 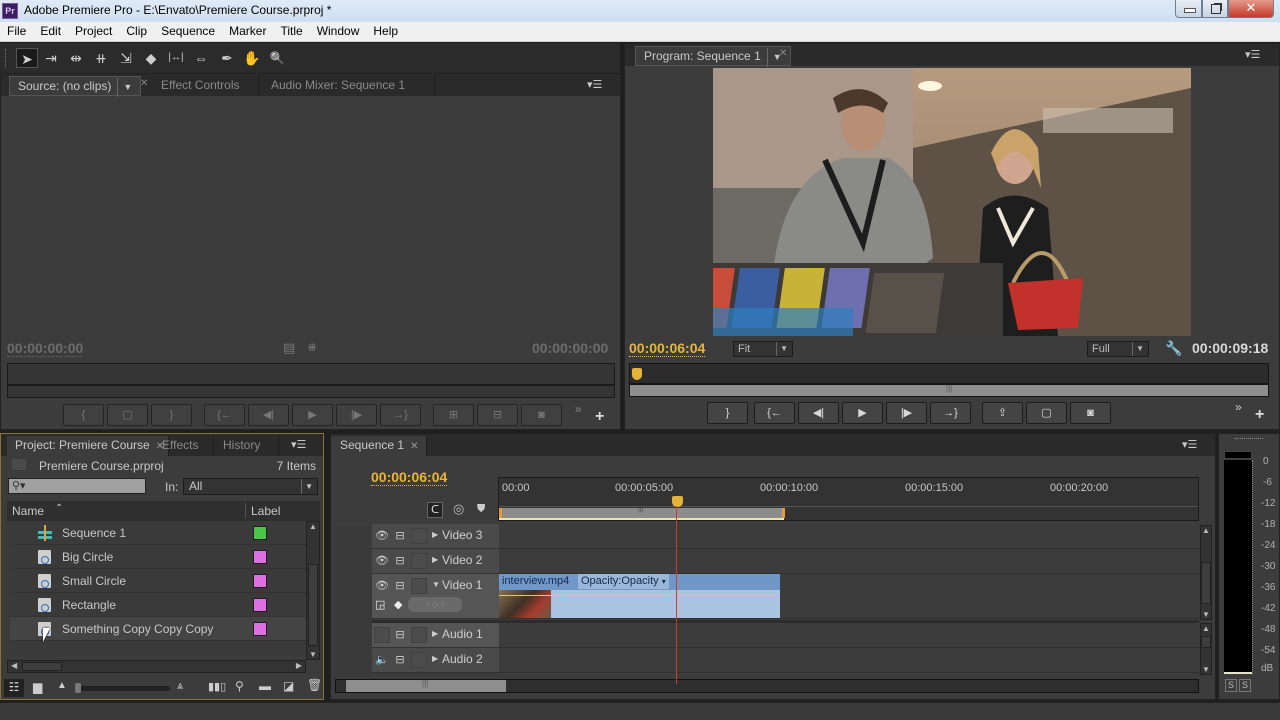 What do you see at coordinates (949, 373) in the screenshot?
I see `program-time-ruler` at bounding box center [949, 373].